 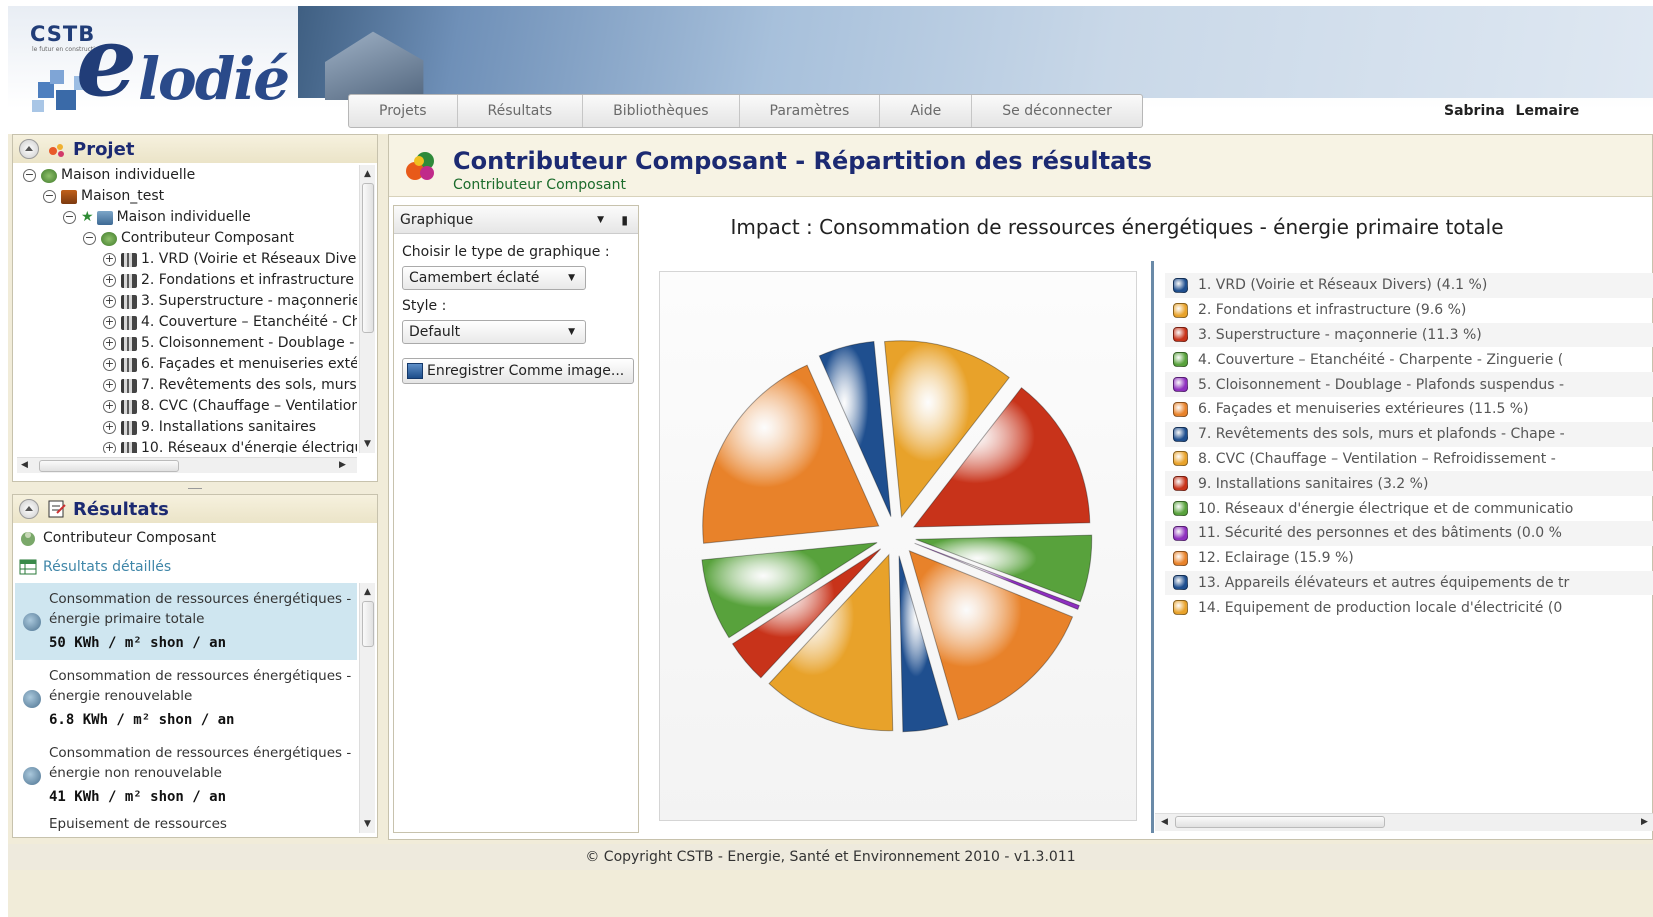 What do you see at coordinates (187, 343) in the screenshot?
I see `tree-node: +5. Cloisonnement - Doublage -` at bounding box center [187, 343].